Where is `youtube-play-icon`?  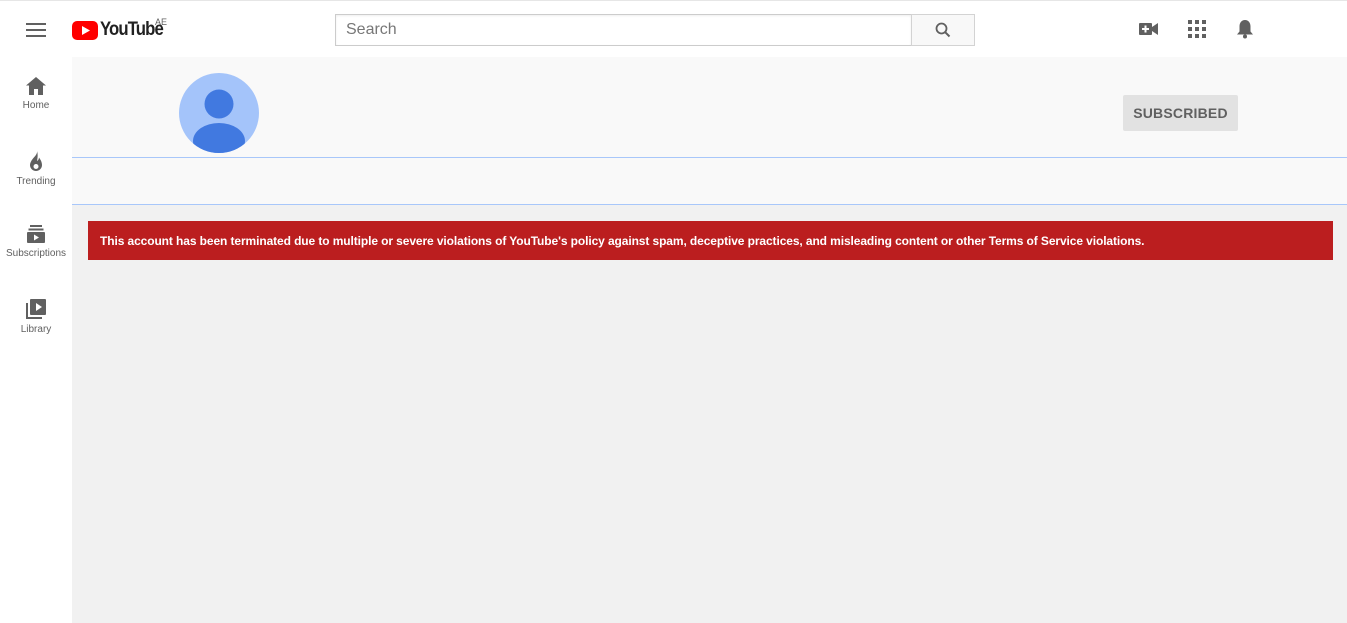 youtube-play-icon is located at coordinates (85, 30).